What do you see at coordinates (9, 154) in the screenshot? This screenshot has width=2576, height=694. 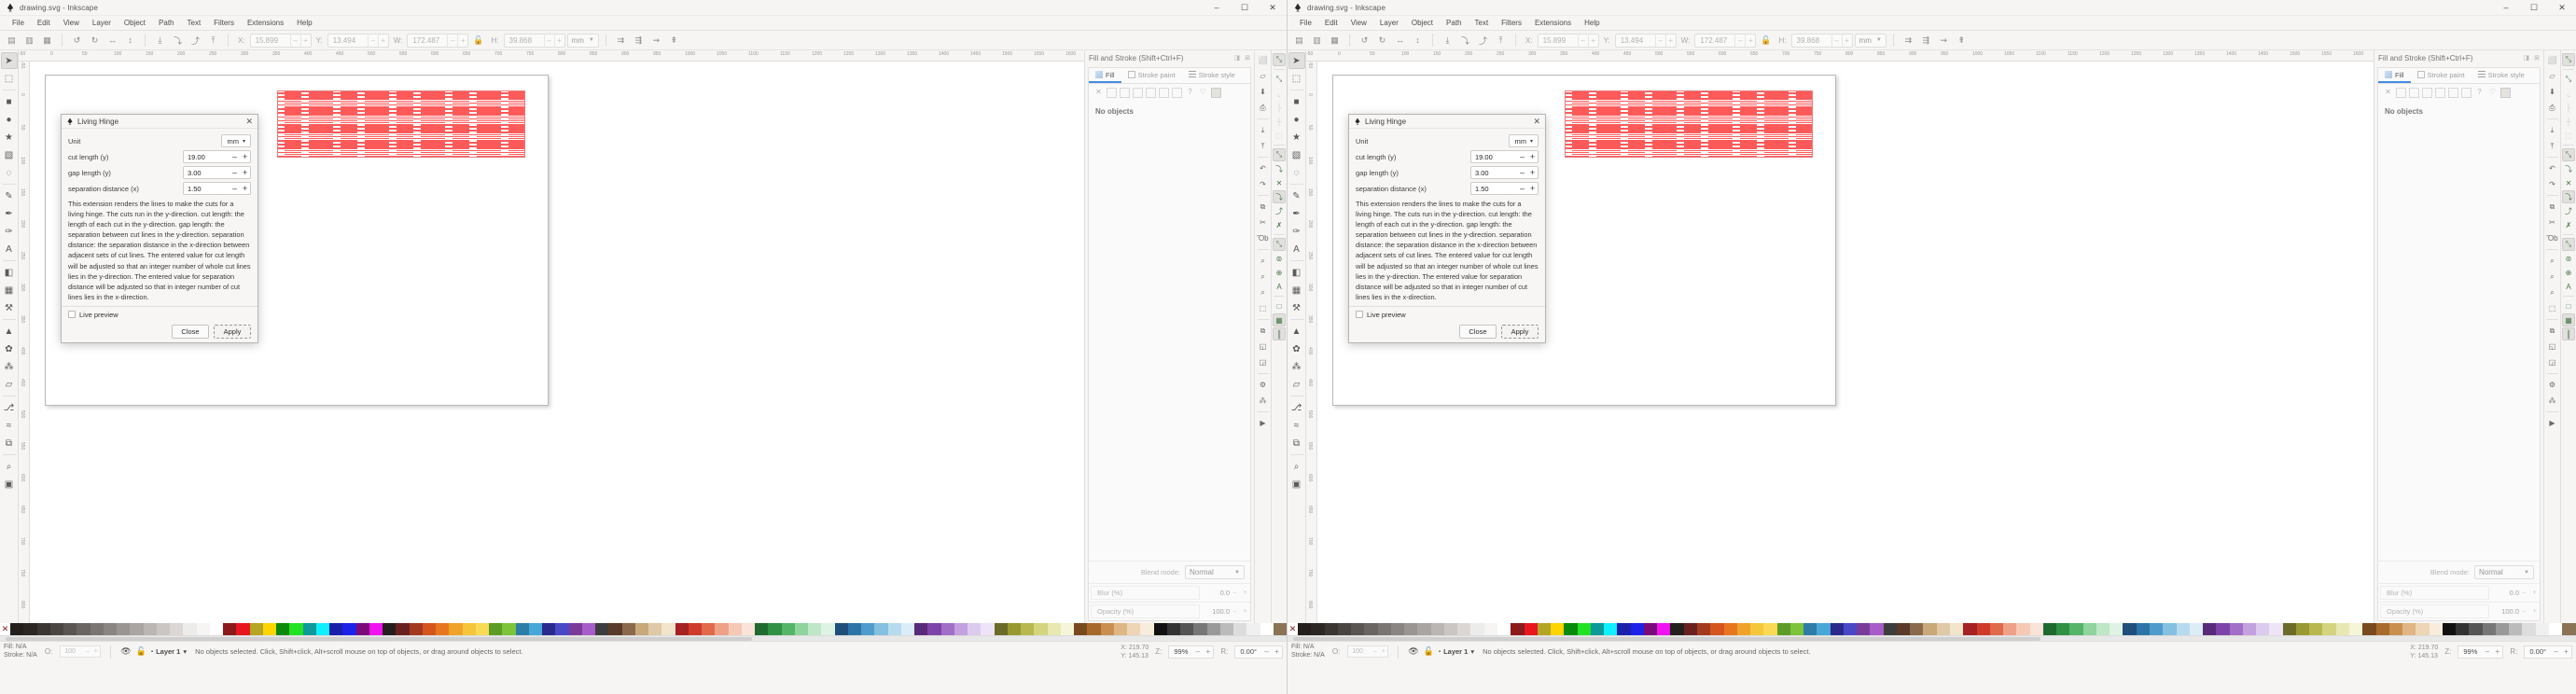 I see `3dbox-tool: ▧` at bounding box center [9, 154].